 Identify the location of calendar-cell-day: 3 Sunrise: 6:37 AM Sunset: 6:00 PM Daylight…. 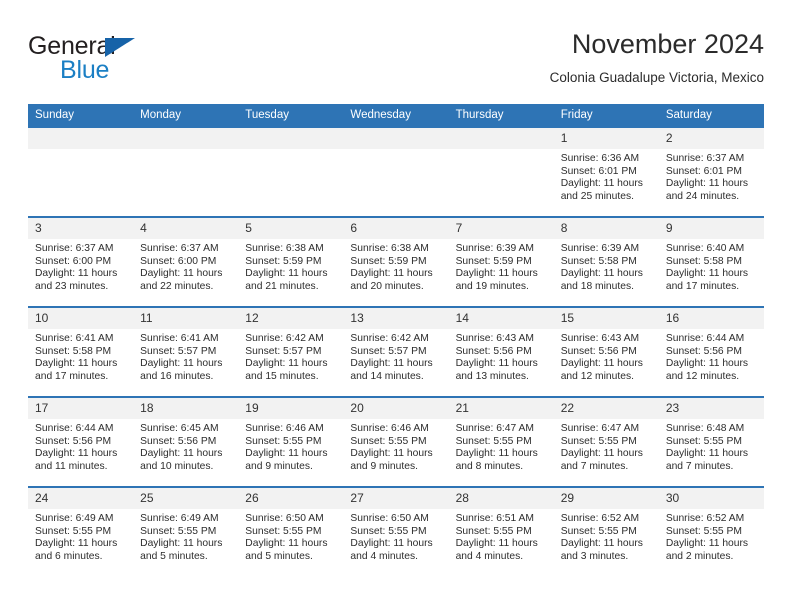
(81, 261).